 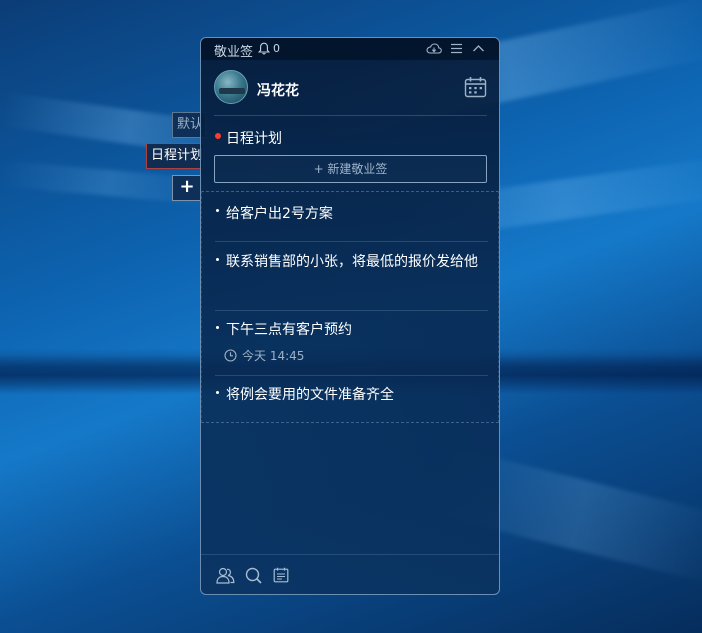 I want to click on avatar, so click(x=231, y=87).